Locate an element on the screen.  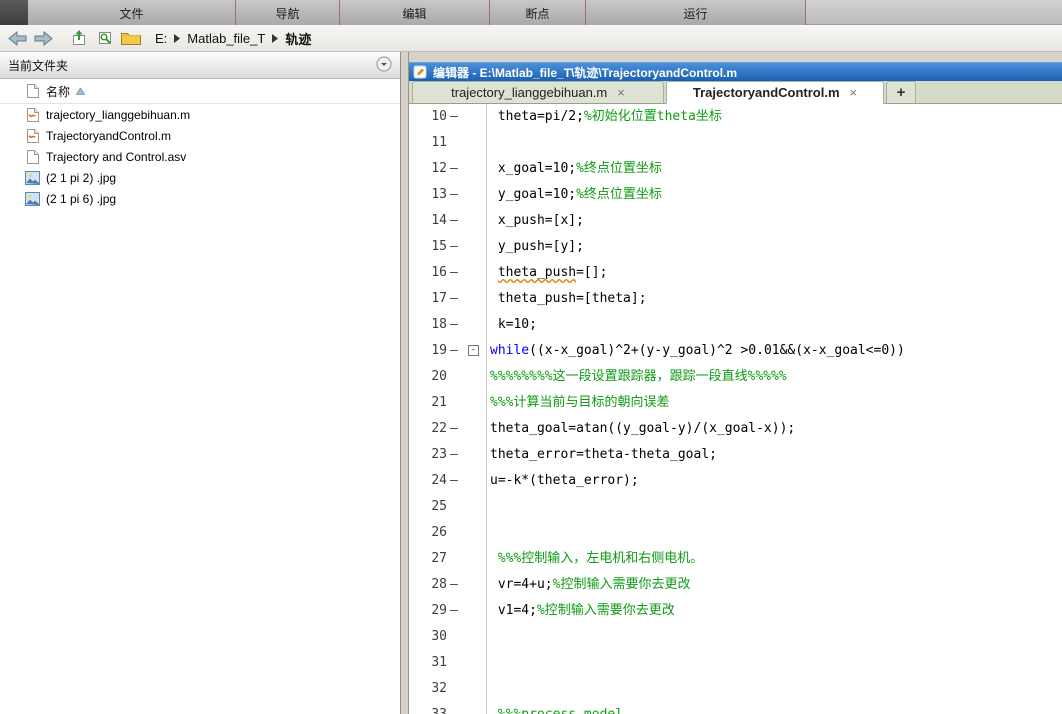
back-button is located at coordinates (17, 38).